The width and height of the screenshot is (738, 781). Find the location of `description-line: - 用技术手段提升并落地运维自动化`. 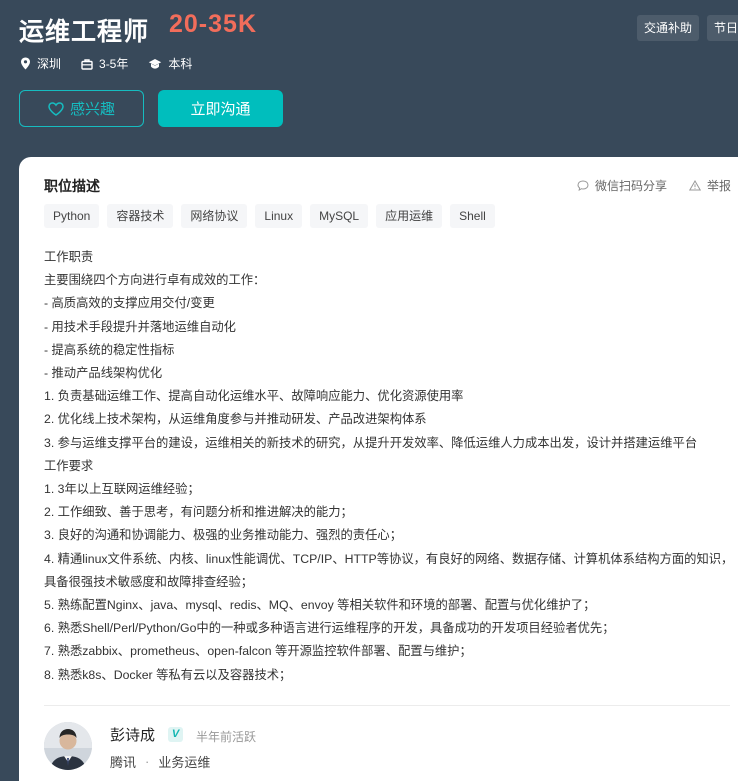

description-line: - 用技术手段提升并落地运维自动化 is located at coordinates (140, 326).